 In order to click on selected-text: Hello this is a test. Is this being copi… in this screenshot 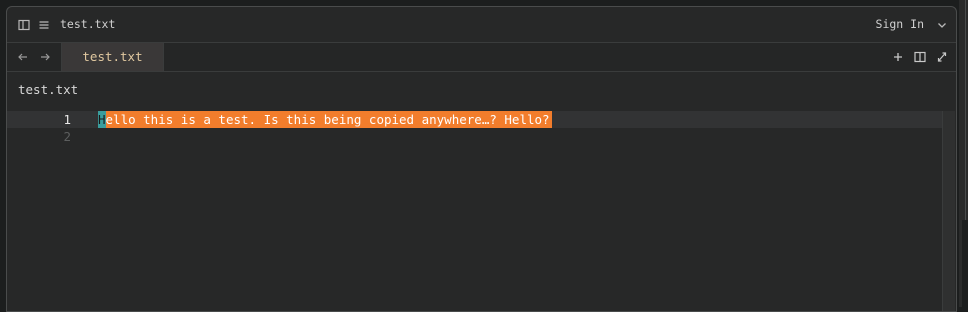, I will do `click(325, 119)`.